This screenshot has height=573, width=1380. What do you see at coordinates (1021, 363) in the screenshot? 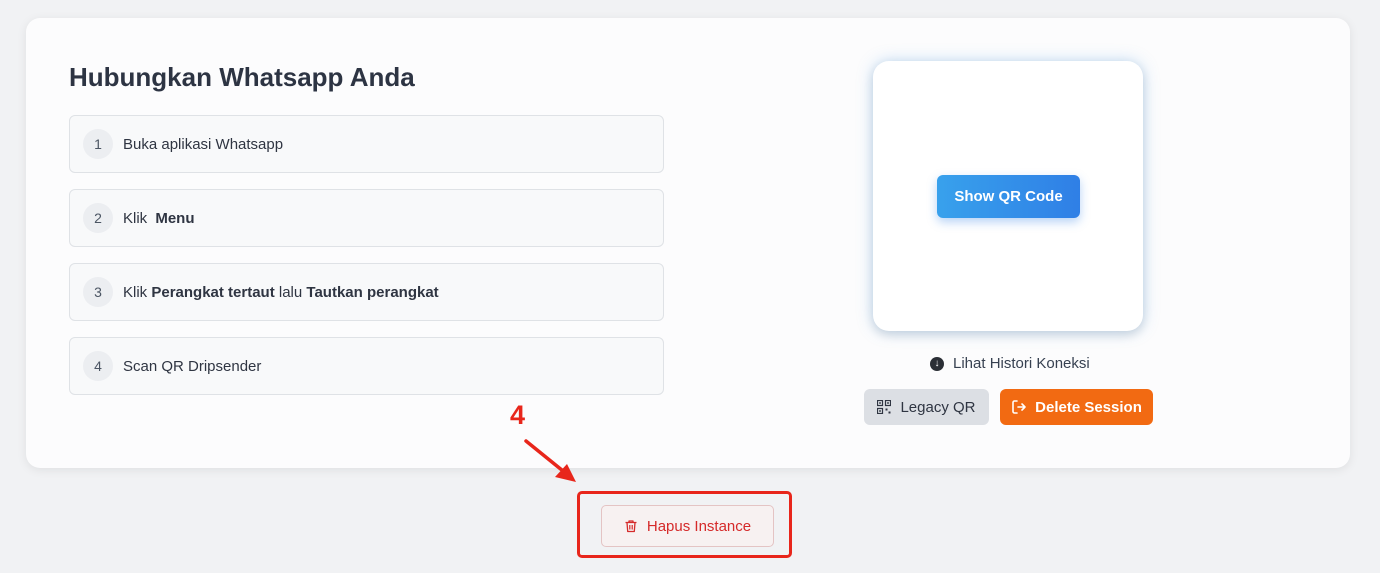
I see `history-label: Lihat Histori Koneksi` at bounding box center [1021, 363].